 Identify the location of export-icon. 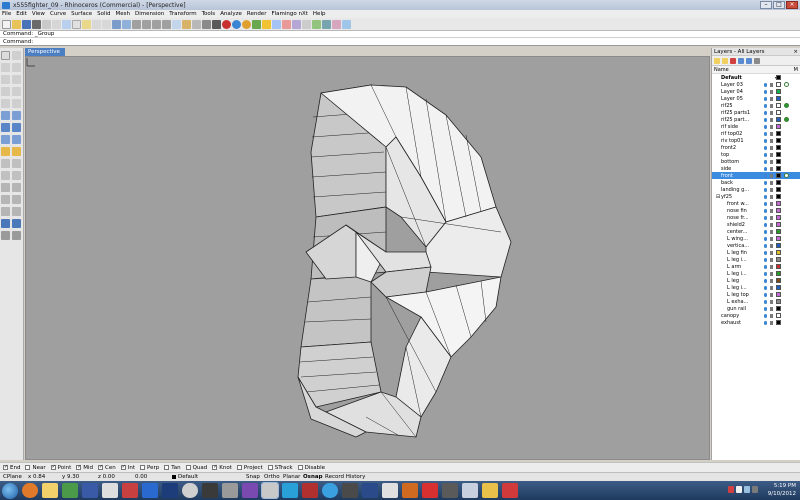
(56, 24).